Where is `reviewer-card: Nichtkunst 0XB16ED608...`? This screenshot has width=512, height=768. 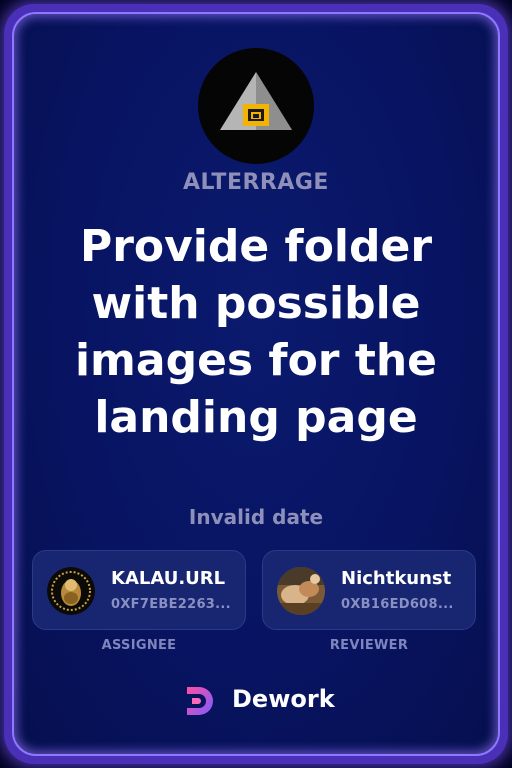 reviewer-card: Nichtkunst 0XB16ED608... is located at coordinates (369, 590).